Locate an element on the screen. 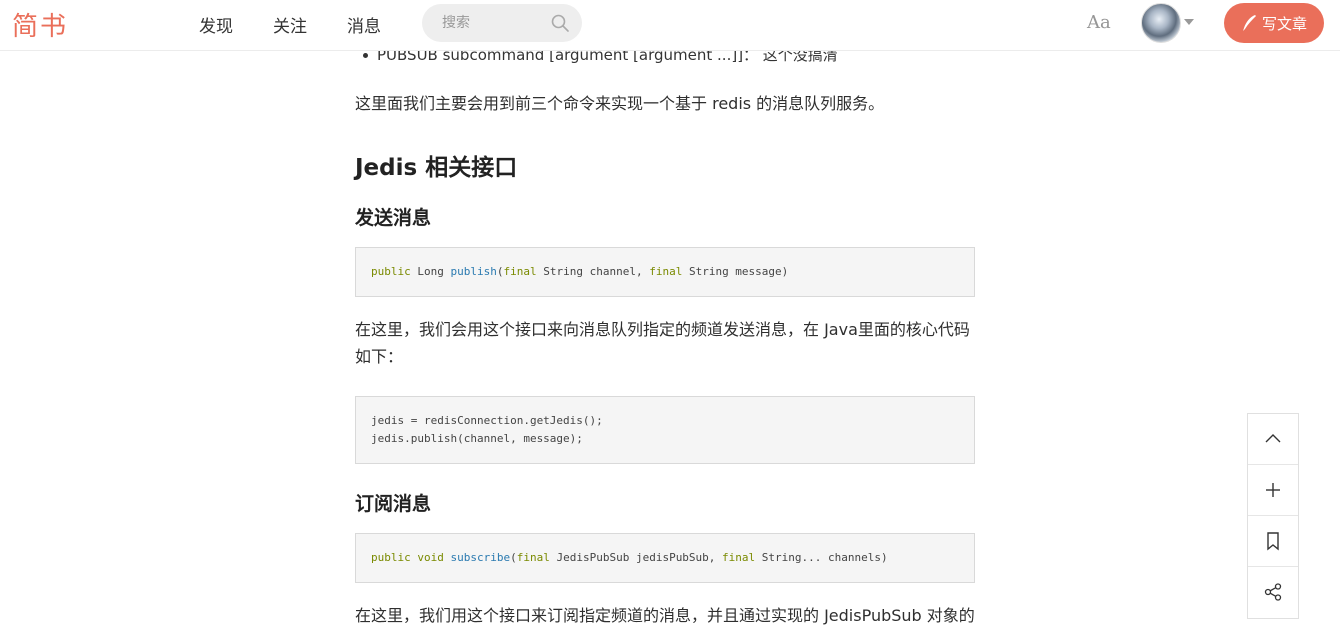 The width and height of the screenshot is (1340, 630). search-input is located at coordinates (497, 23).